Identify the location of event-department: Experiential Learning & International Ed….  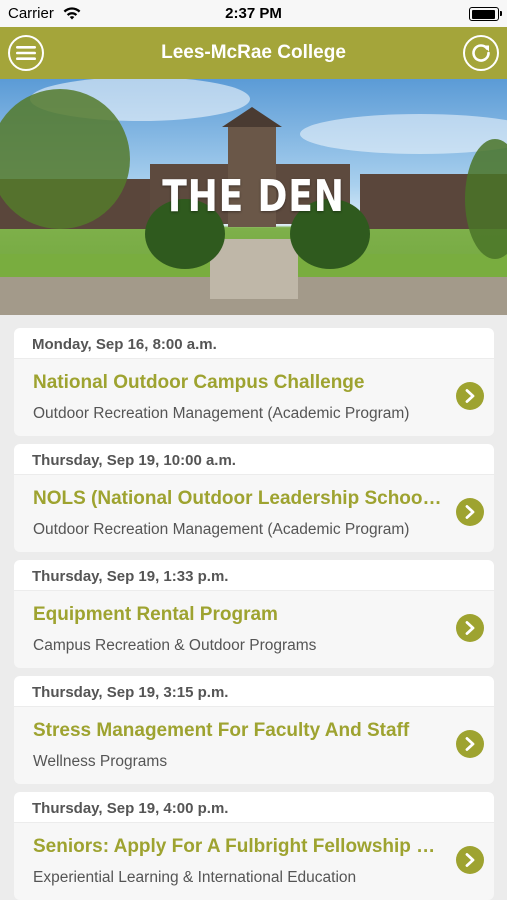
(195, 877).